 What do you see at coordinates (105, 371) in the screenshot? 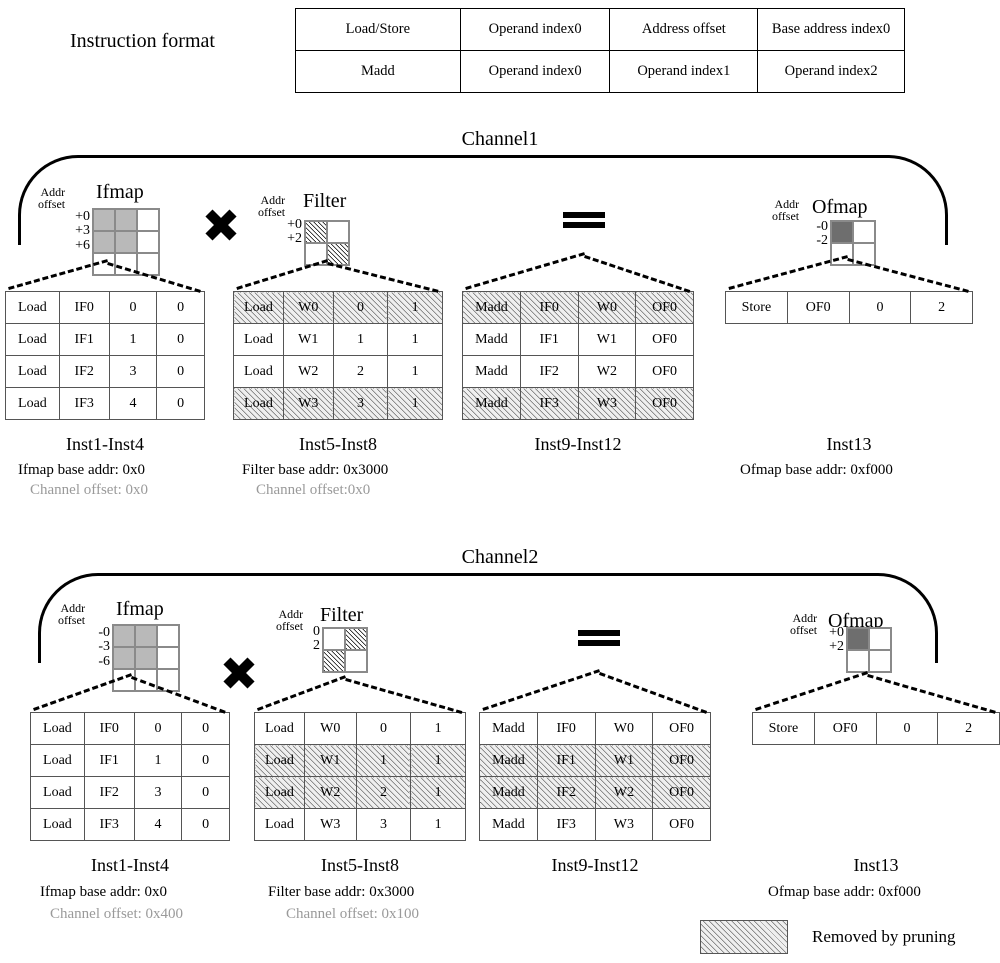
I see `table-row: Load IF2 3 0` at bounding box center [105, 371].